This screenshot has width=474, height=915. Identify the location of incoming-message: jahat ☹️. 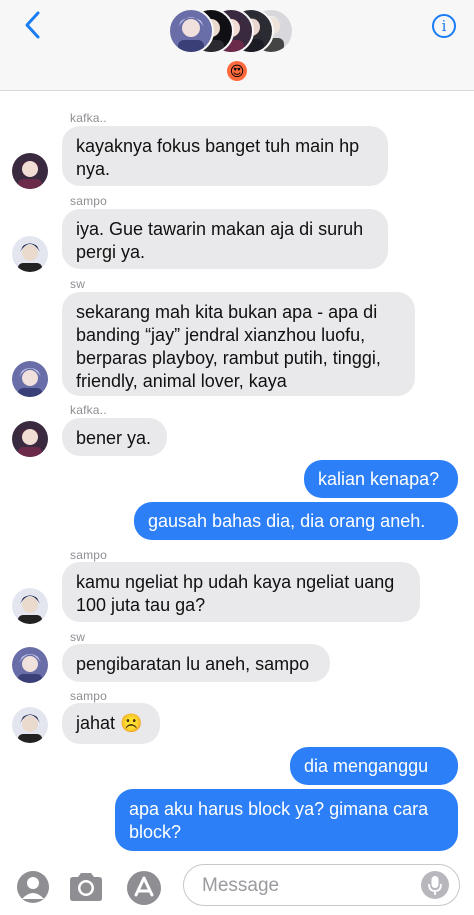
(111, 723).